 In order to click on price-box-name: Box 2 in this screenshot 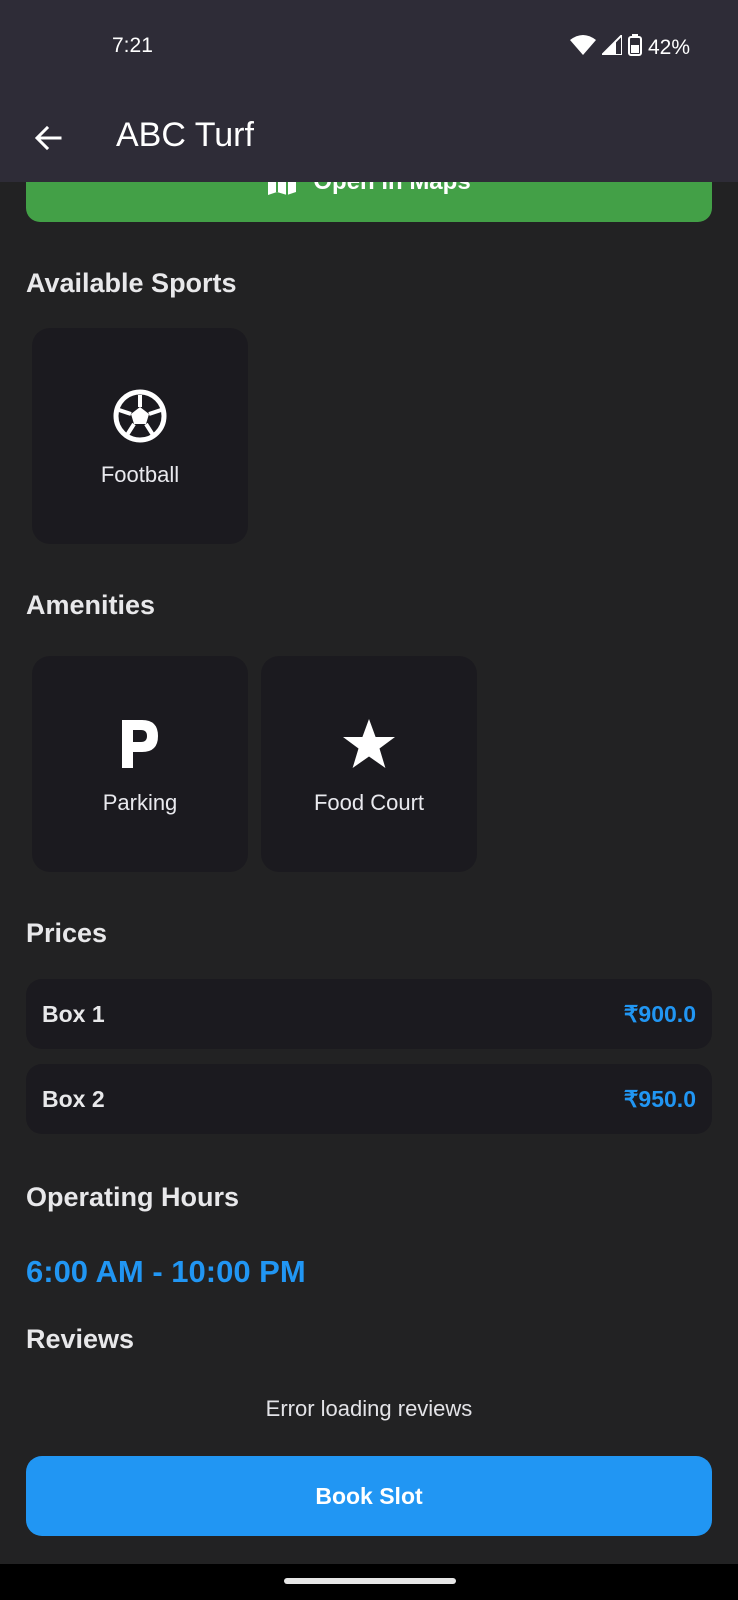, I will do `click(73, 1099)`.